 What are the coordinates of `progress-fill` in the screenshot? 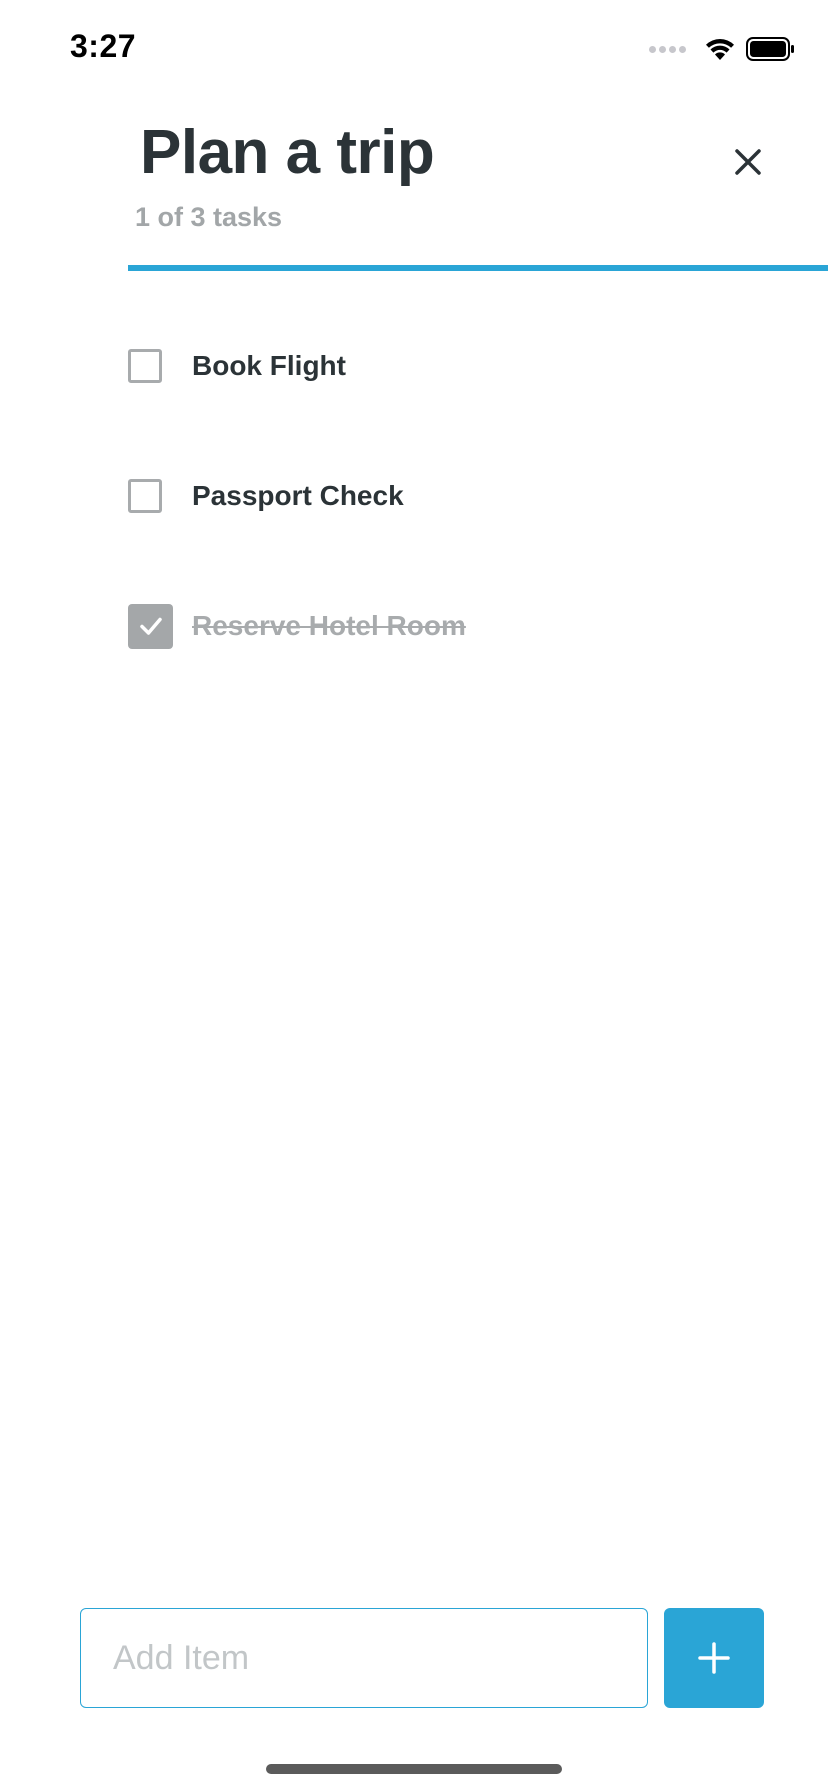 It's located at (478, 268).